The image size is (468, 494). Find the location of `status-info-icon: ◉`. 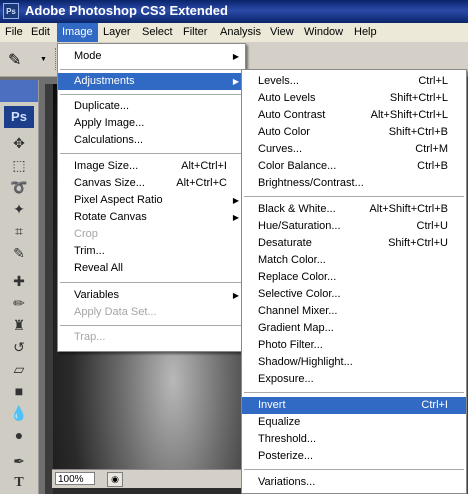

status-info-icon: ◉ is located at coordinates (115, 479).